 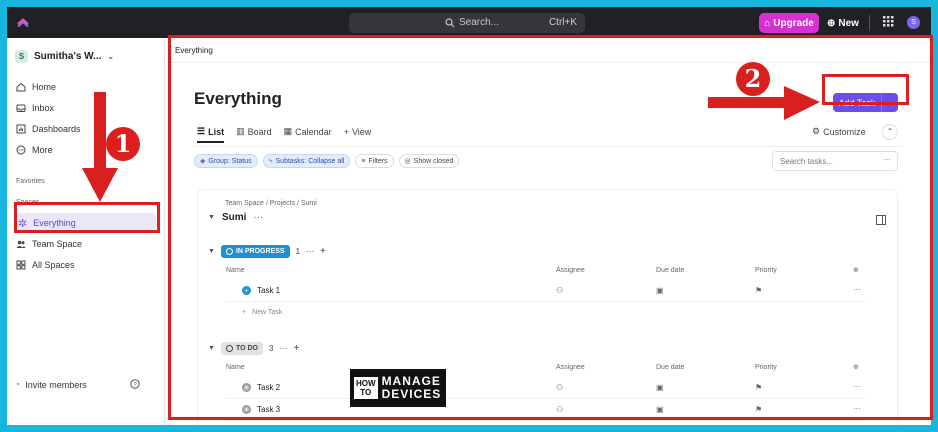 I want to click on workspace-badge: S, so click(x=21, y=56).